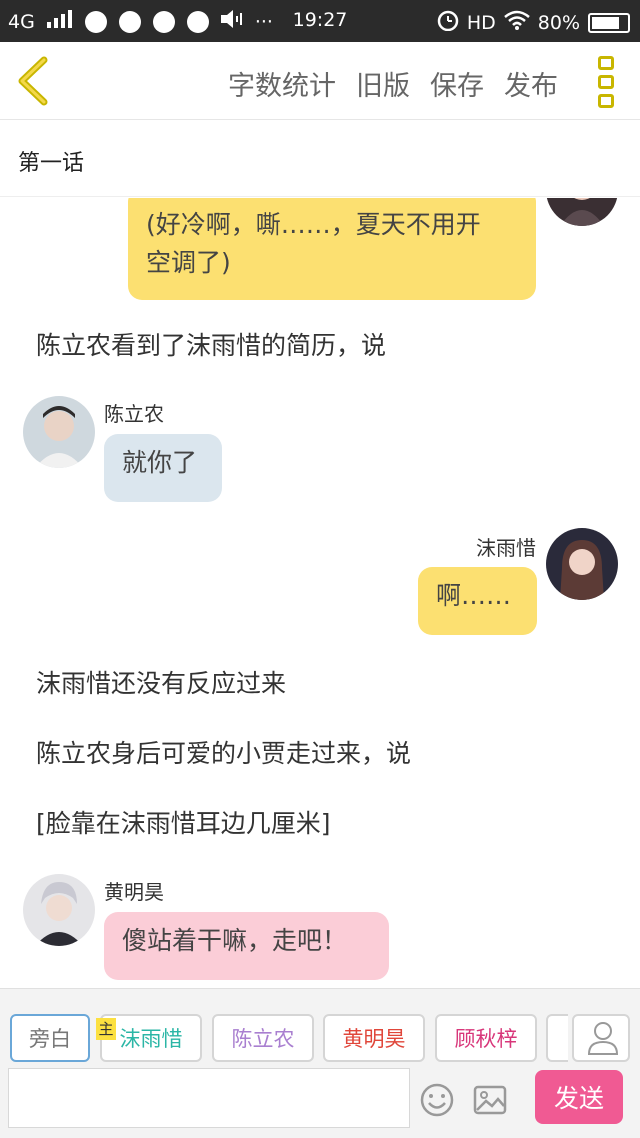 This screenshot has width=640, height=1138. Describe the element at coordinates (516, 22) in the screenshot. I see `wifi-icon` at that location.